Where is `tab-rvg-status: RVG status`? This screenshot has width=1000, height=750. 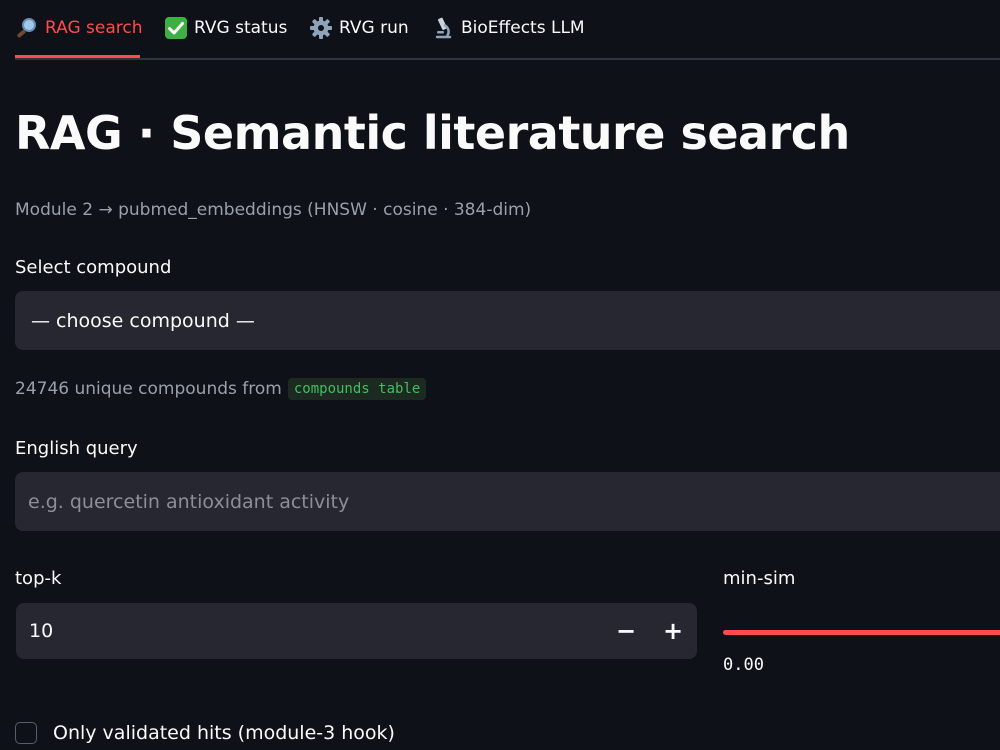 tab-rvg-status: RVG status is located at coordinates (226, 28).